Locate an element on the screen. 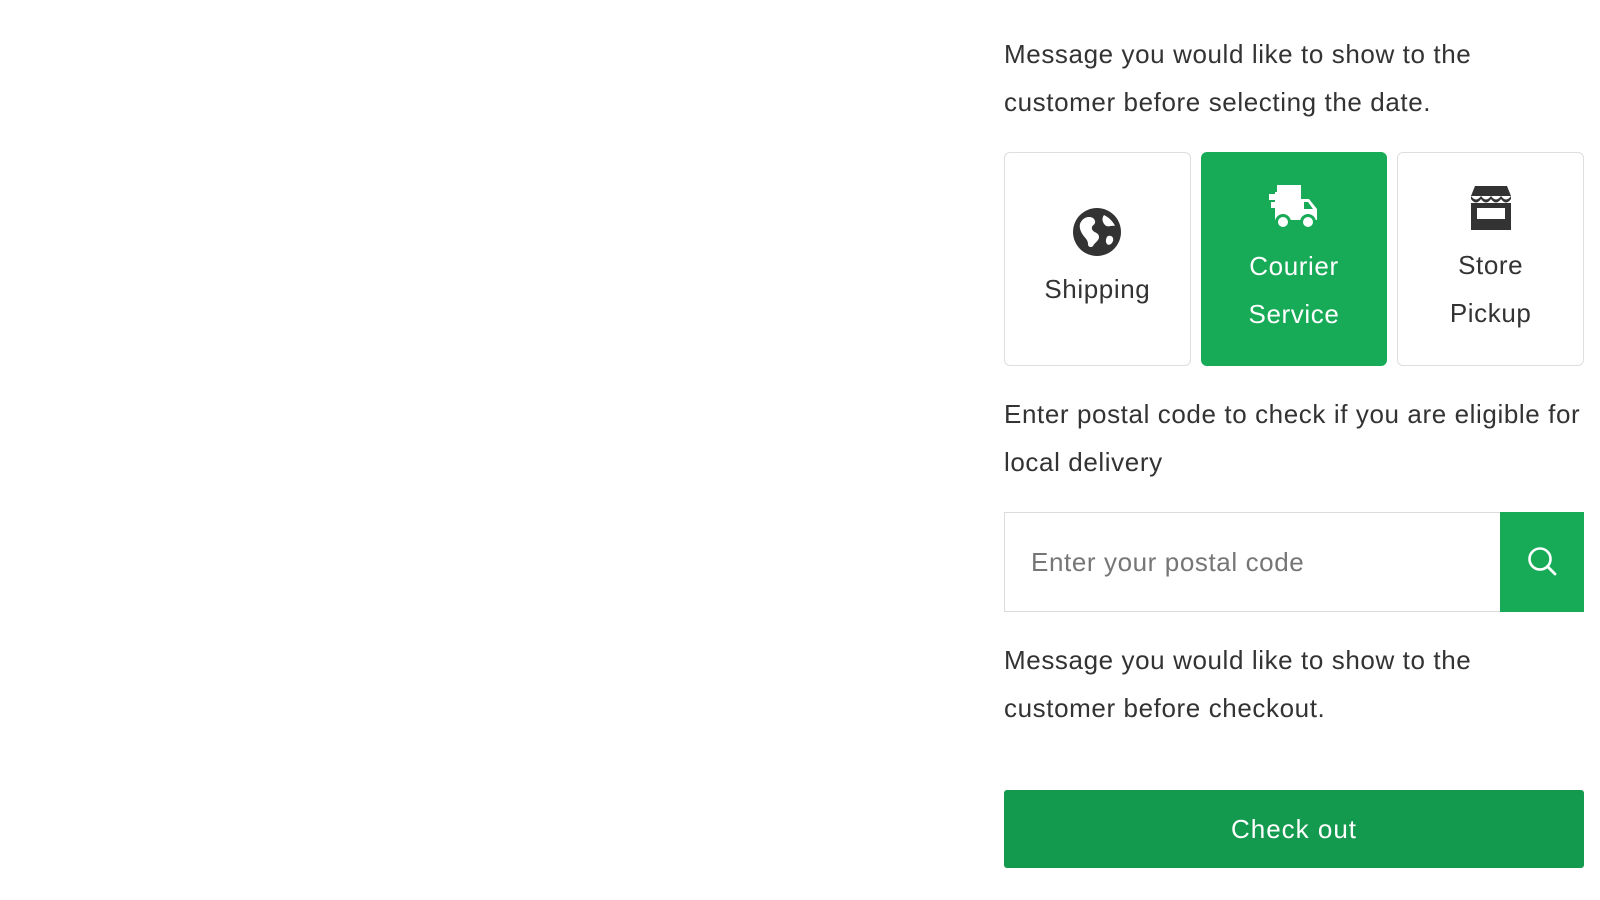 The image size is (1600, 900). postal-code-input is located at coordinates (1252, 562).